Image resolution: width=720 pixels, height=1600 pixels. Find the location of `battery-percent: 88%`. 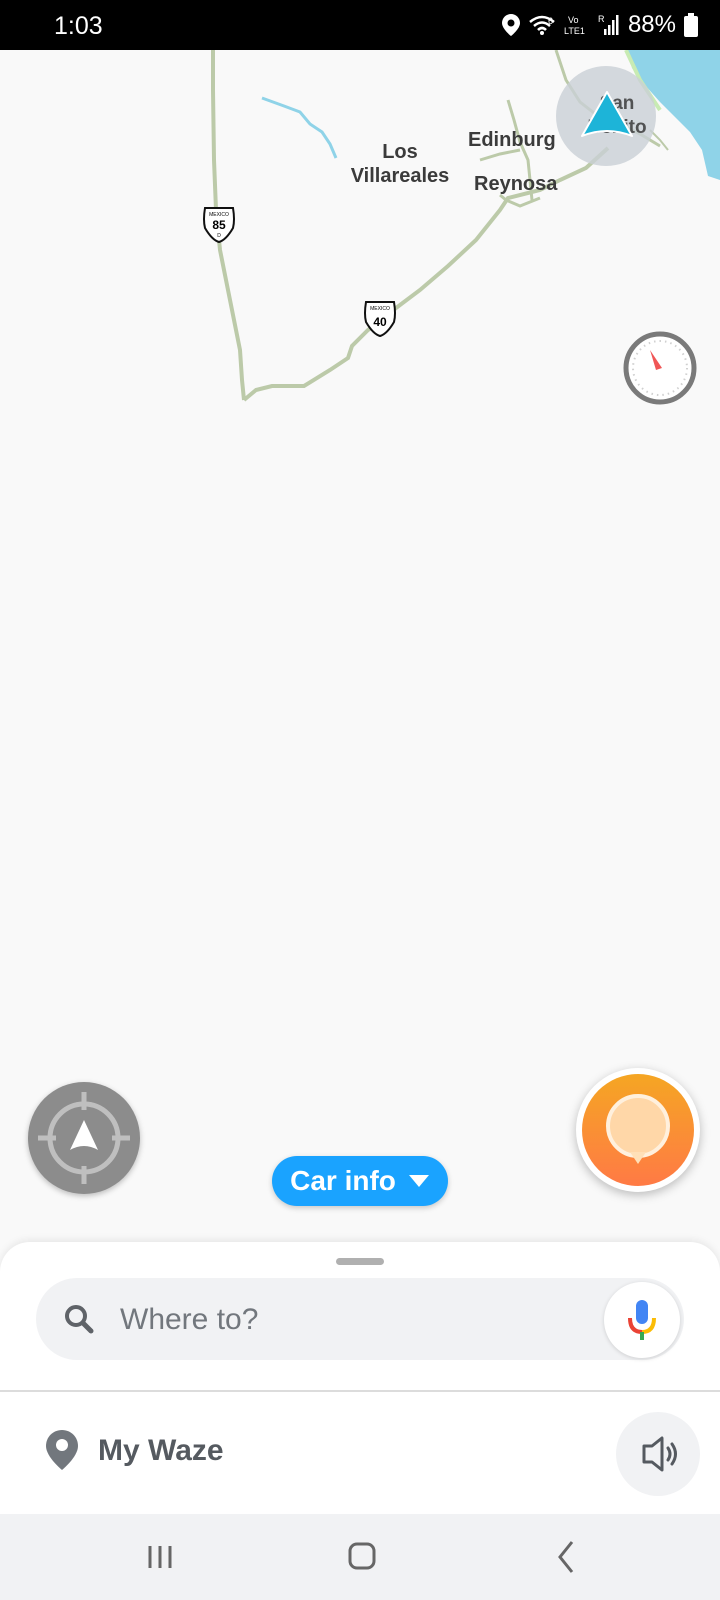

battery-percent: 88% is located at coordinates (651, 24).